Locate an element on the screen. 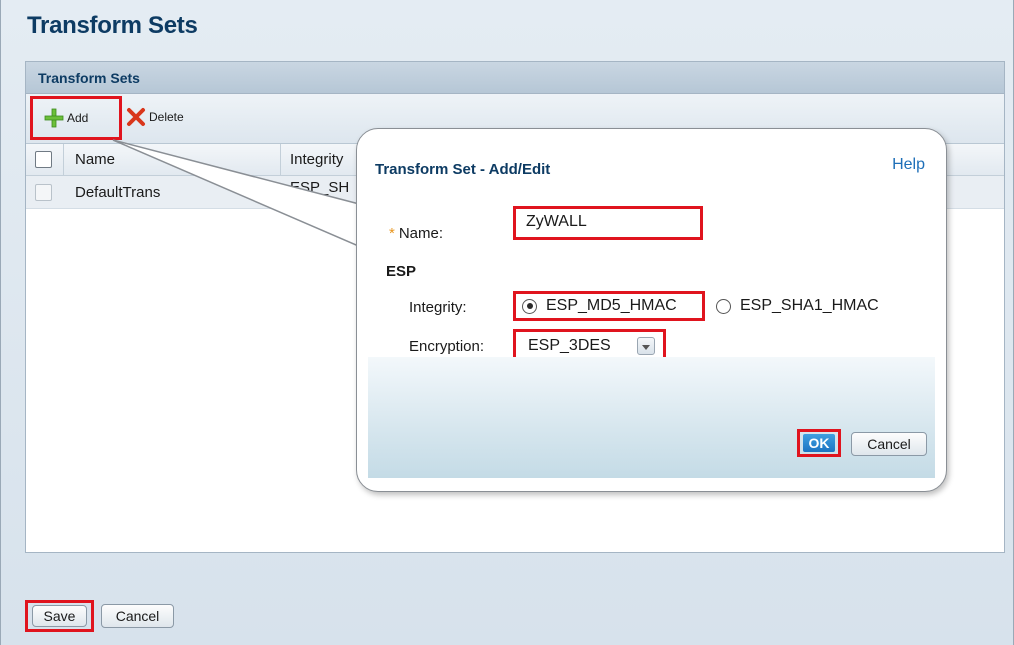 The width and height of the screenshot is (1014, 645). save-button-label: Save is located at coordinates (59, 616).